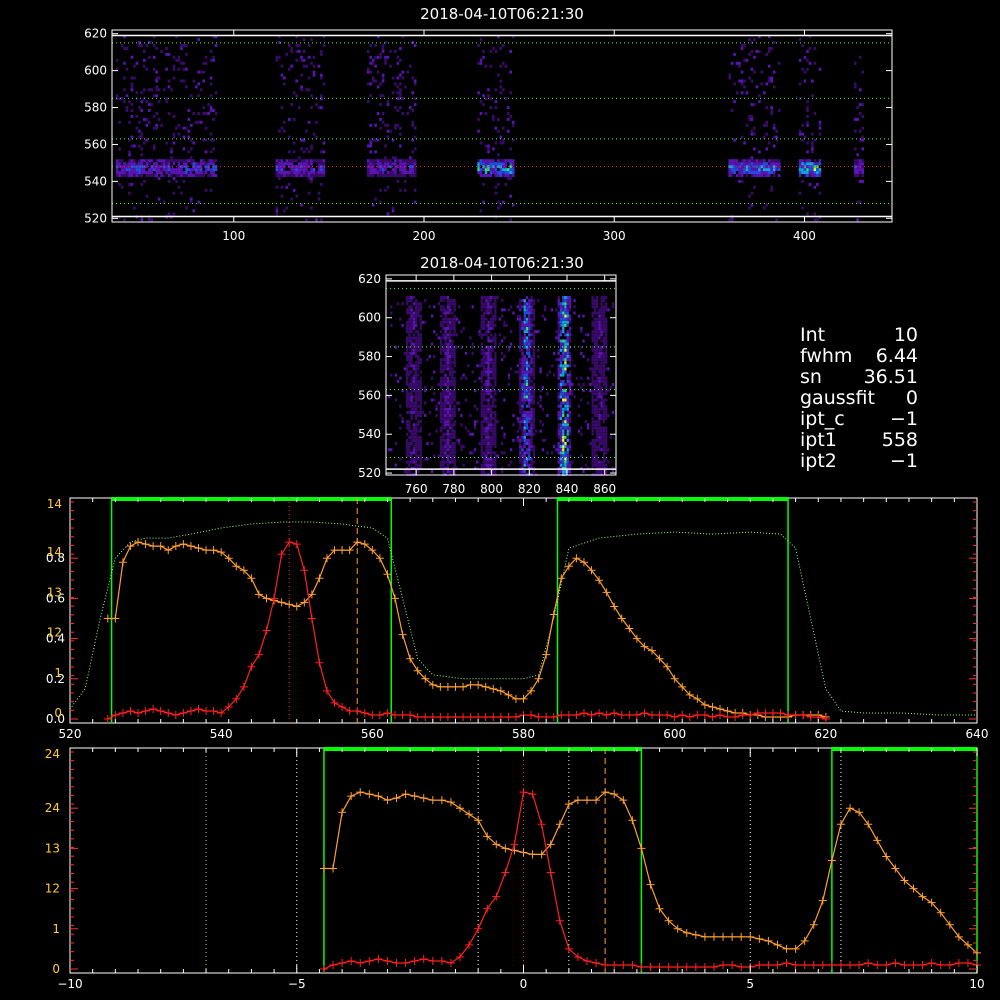  Describe the element at coordinates (52, 754) in the screenshot. I see `y-tick-label-red-top: 24` at that location.